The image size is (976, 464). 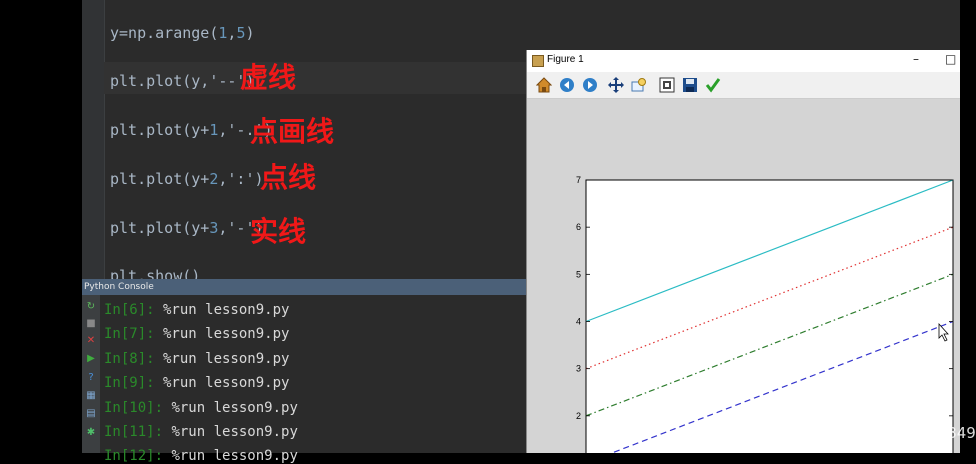 I want to click on maximize-button: □, so click(x=950, y=59).